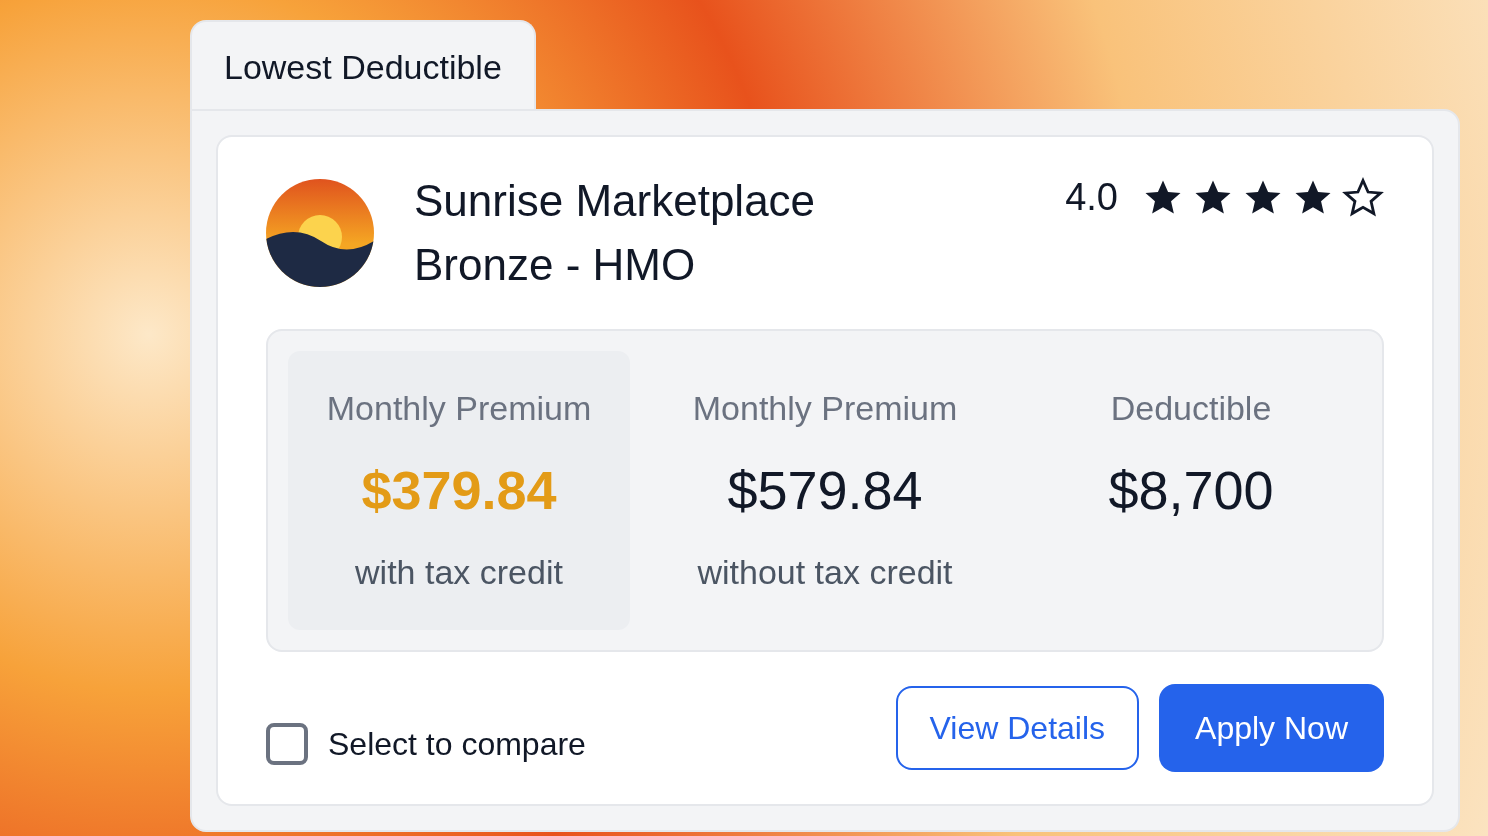 The image size is (1488, 836). What do you see at coordinates (1191, 408) in the screenshot?
I see `cost-label: Deductible` at bounding box center [1191, 408].